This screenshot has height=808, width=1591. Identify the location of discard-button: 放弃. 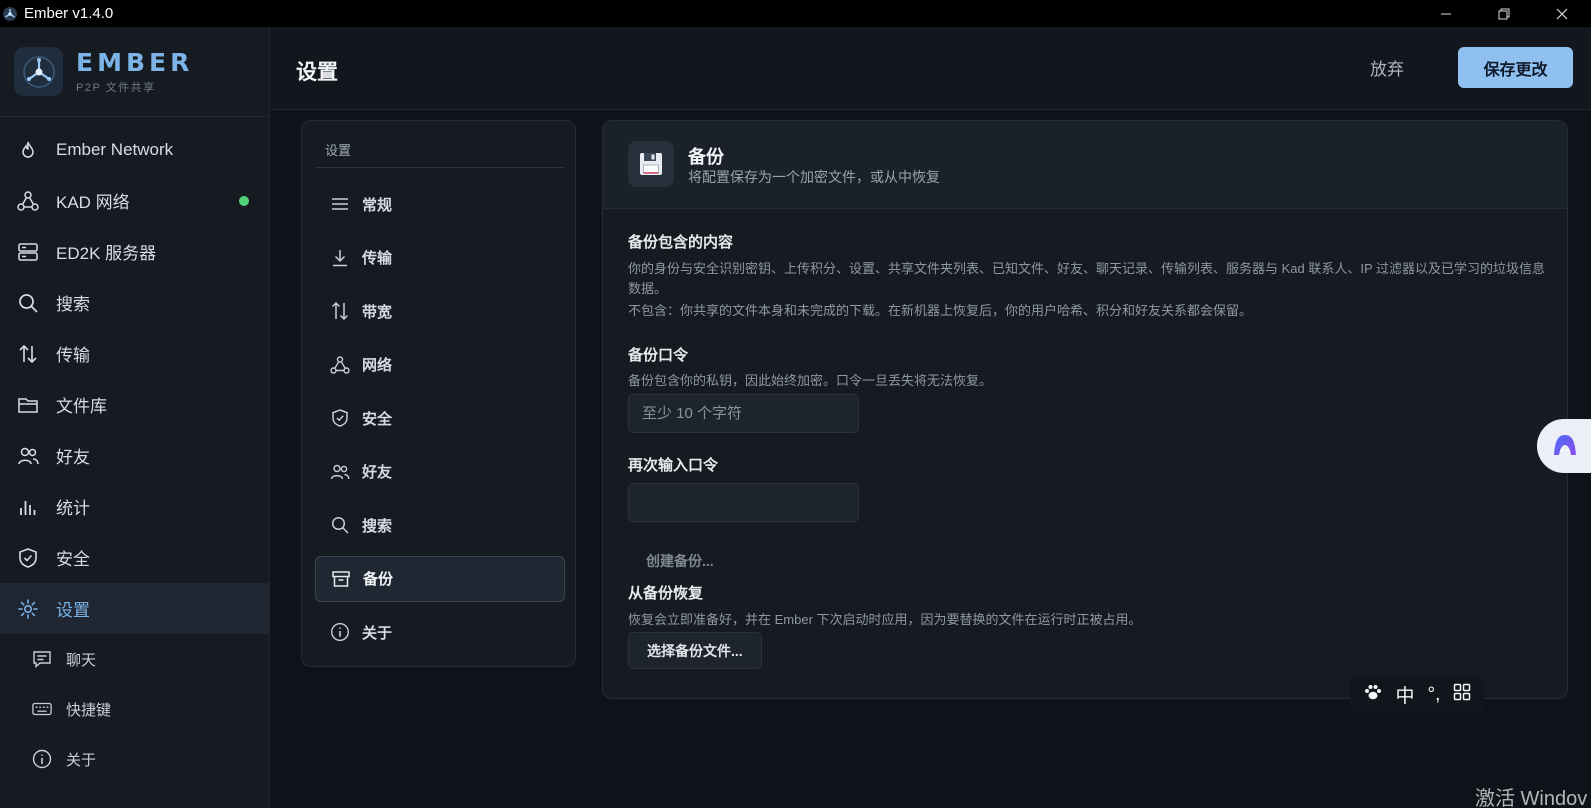
(1387, 67).